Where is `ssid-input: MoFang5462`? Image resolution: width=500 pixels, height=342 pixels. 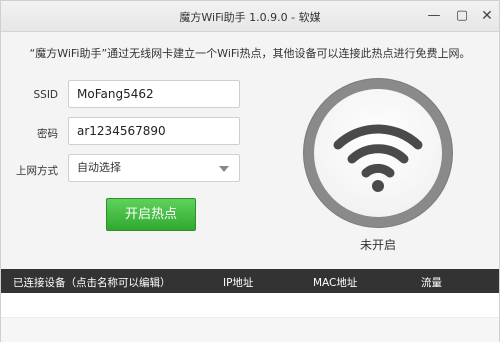 ssid-input: MoFang5462 is located at coordinates (154, 94).